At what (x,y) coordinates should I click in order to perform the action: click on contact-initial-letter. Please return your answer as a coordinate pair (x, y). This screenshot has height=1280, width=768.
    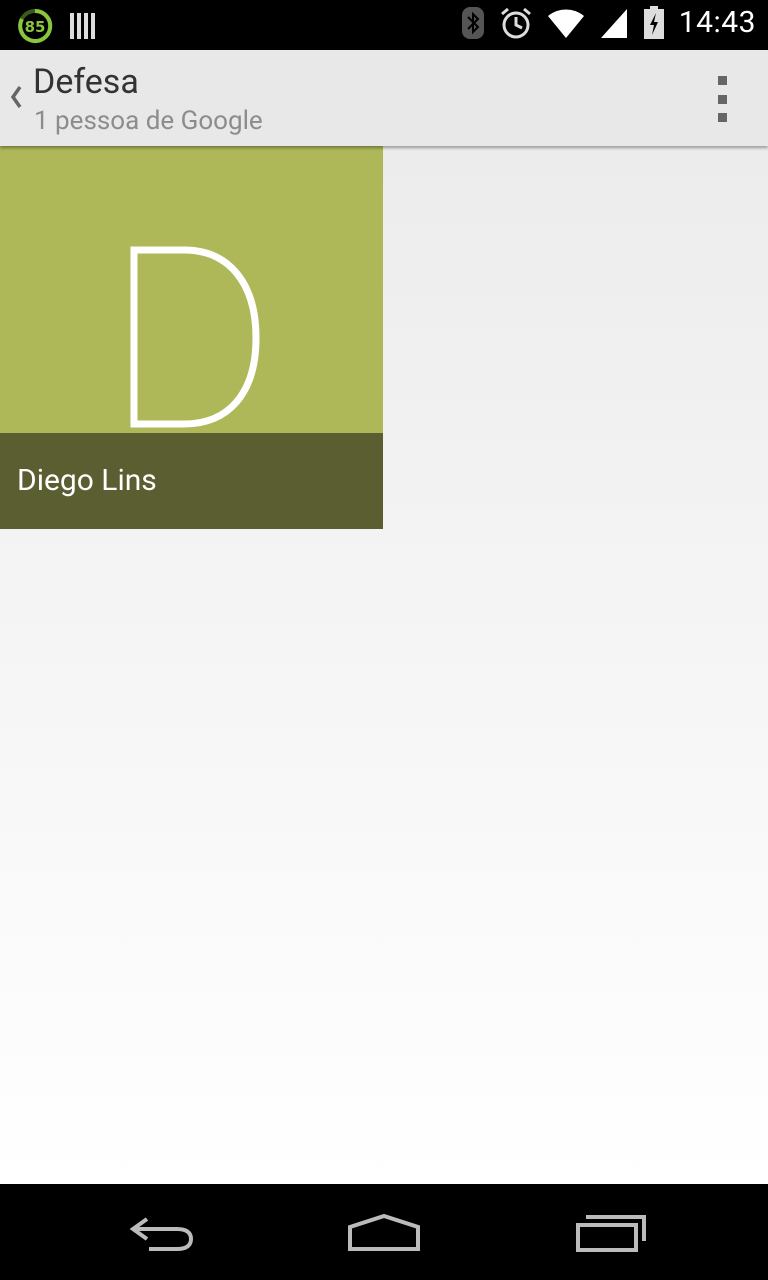
    Looking at the image, I should click on (196, 339).